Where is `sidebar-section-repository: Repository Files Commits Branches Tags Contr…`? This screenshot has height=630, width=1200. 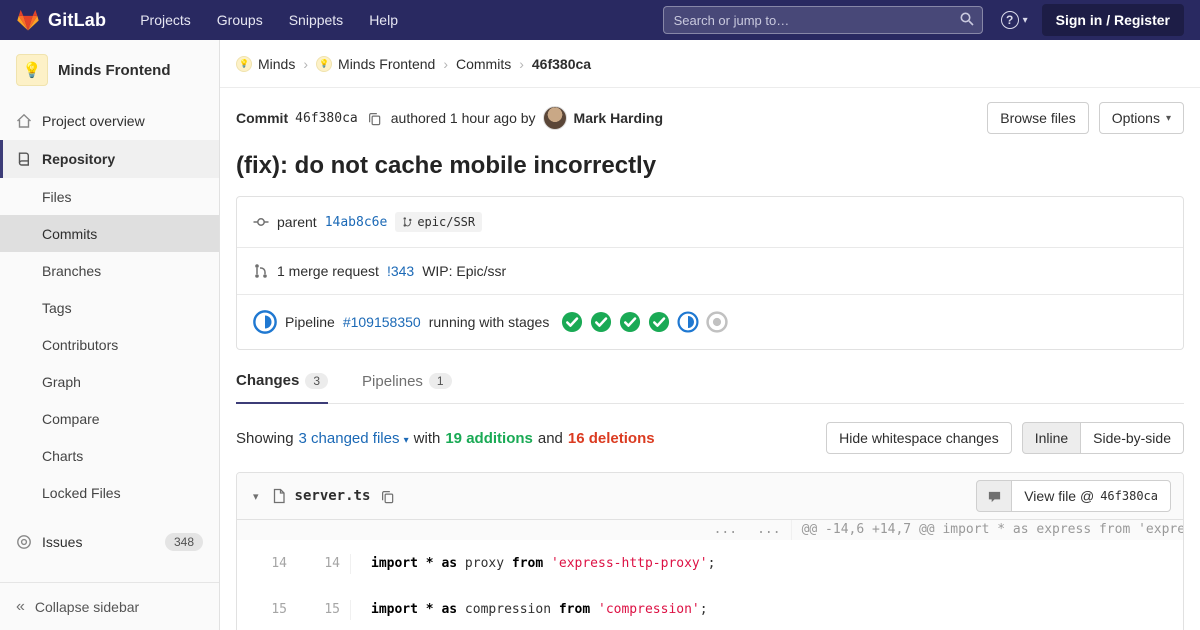 sidebar-section-repository: Repository Files Commits Branches Tags Contr… is located at coordinates (109, 325).